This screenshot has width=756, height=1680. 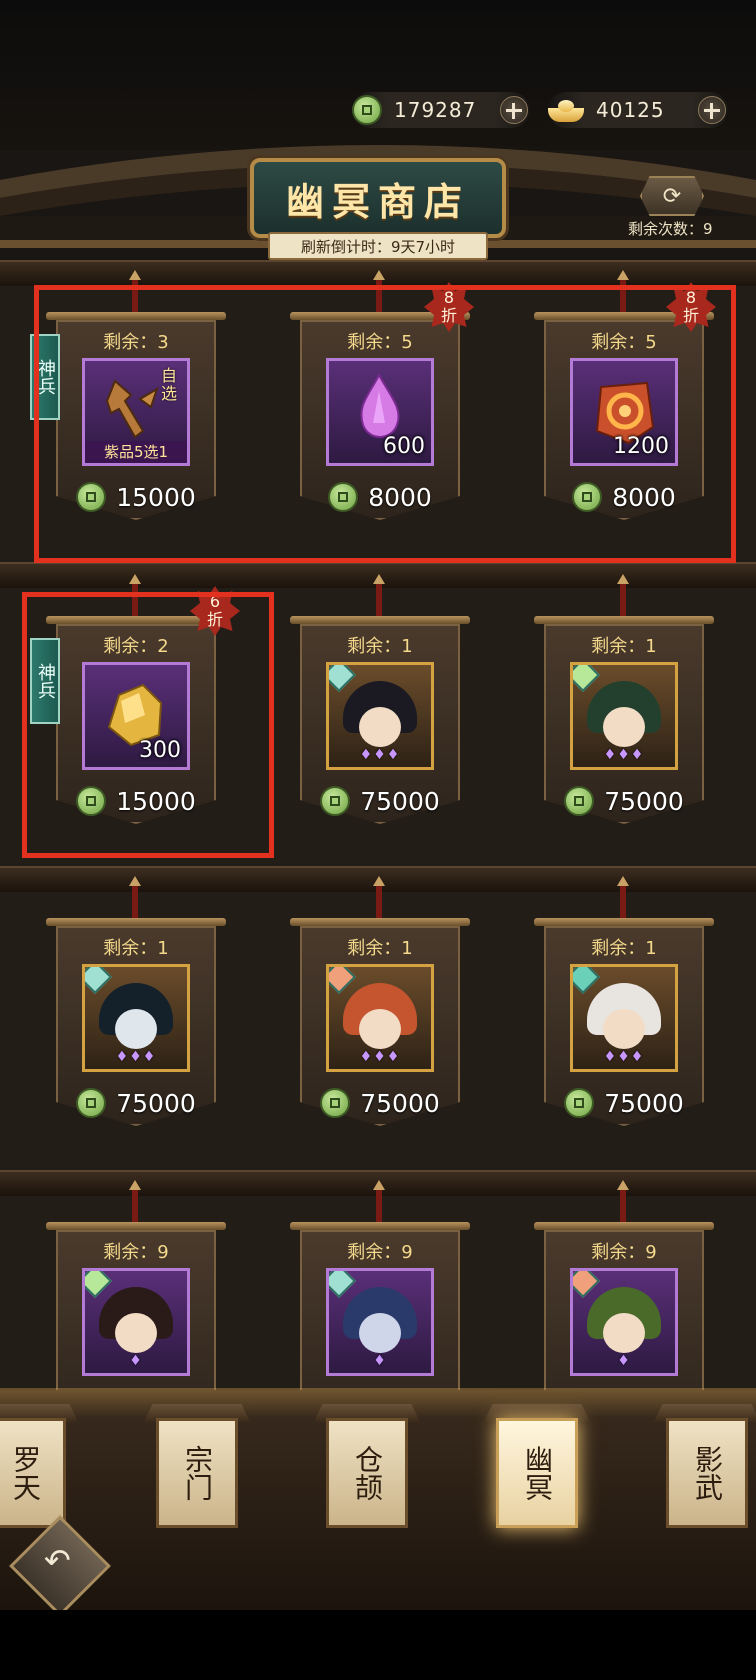 I want to click on tab-zongmen: 宗门, so click(x=197, y=1473).